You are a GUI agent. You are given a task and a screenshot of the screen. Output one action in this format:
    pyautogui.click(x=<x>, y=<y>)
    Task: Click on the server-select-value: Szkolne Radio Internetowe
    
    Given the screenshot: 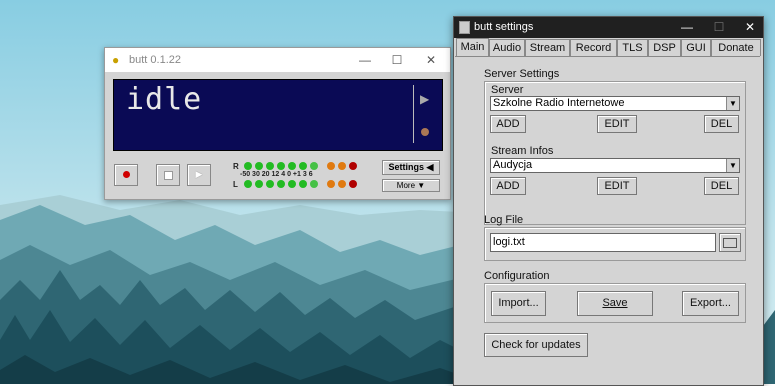 What is the action you would take?
    pyautogui.click(x=559, y=103)
    